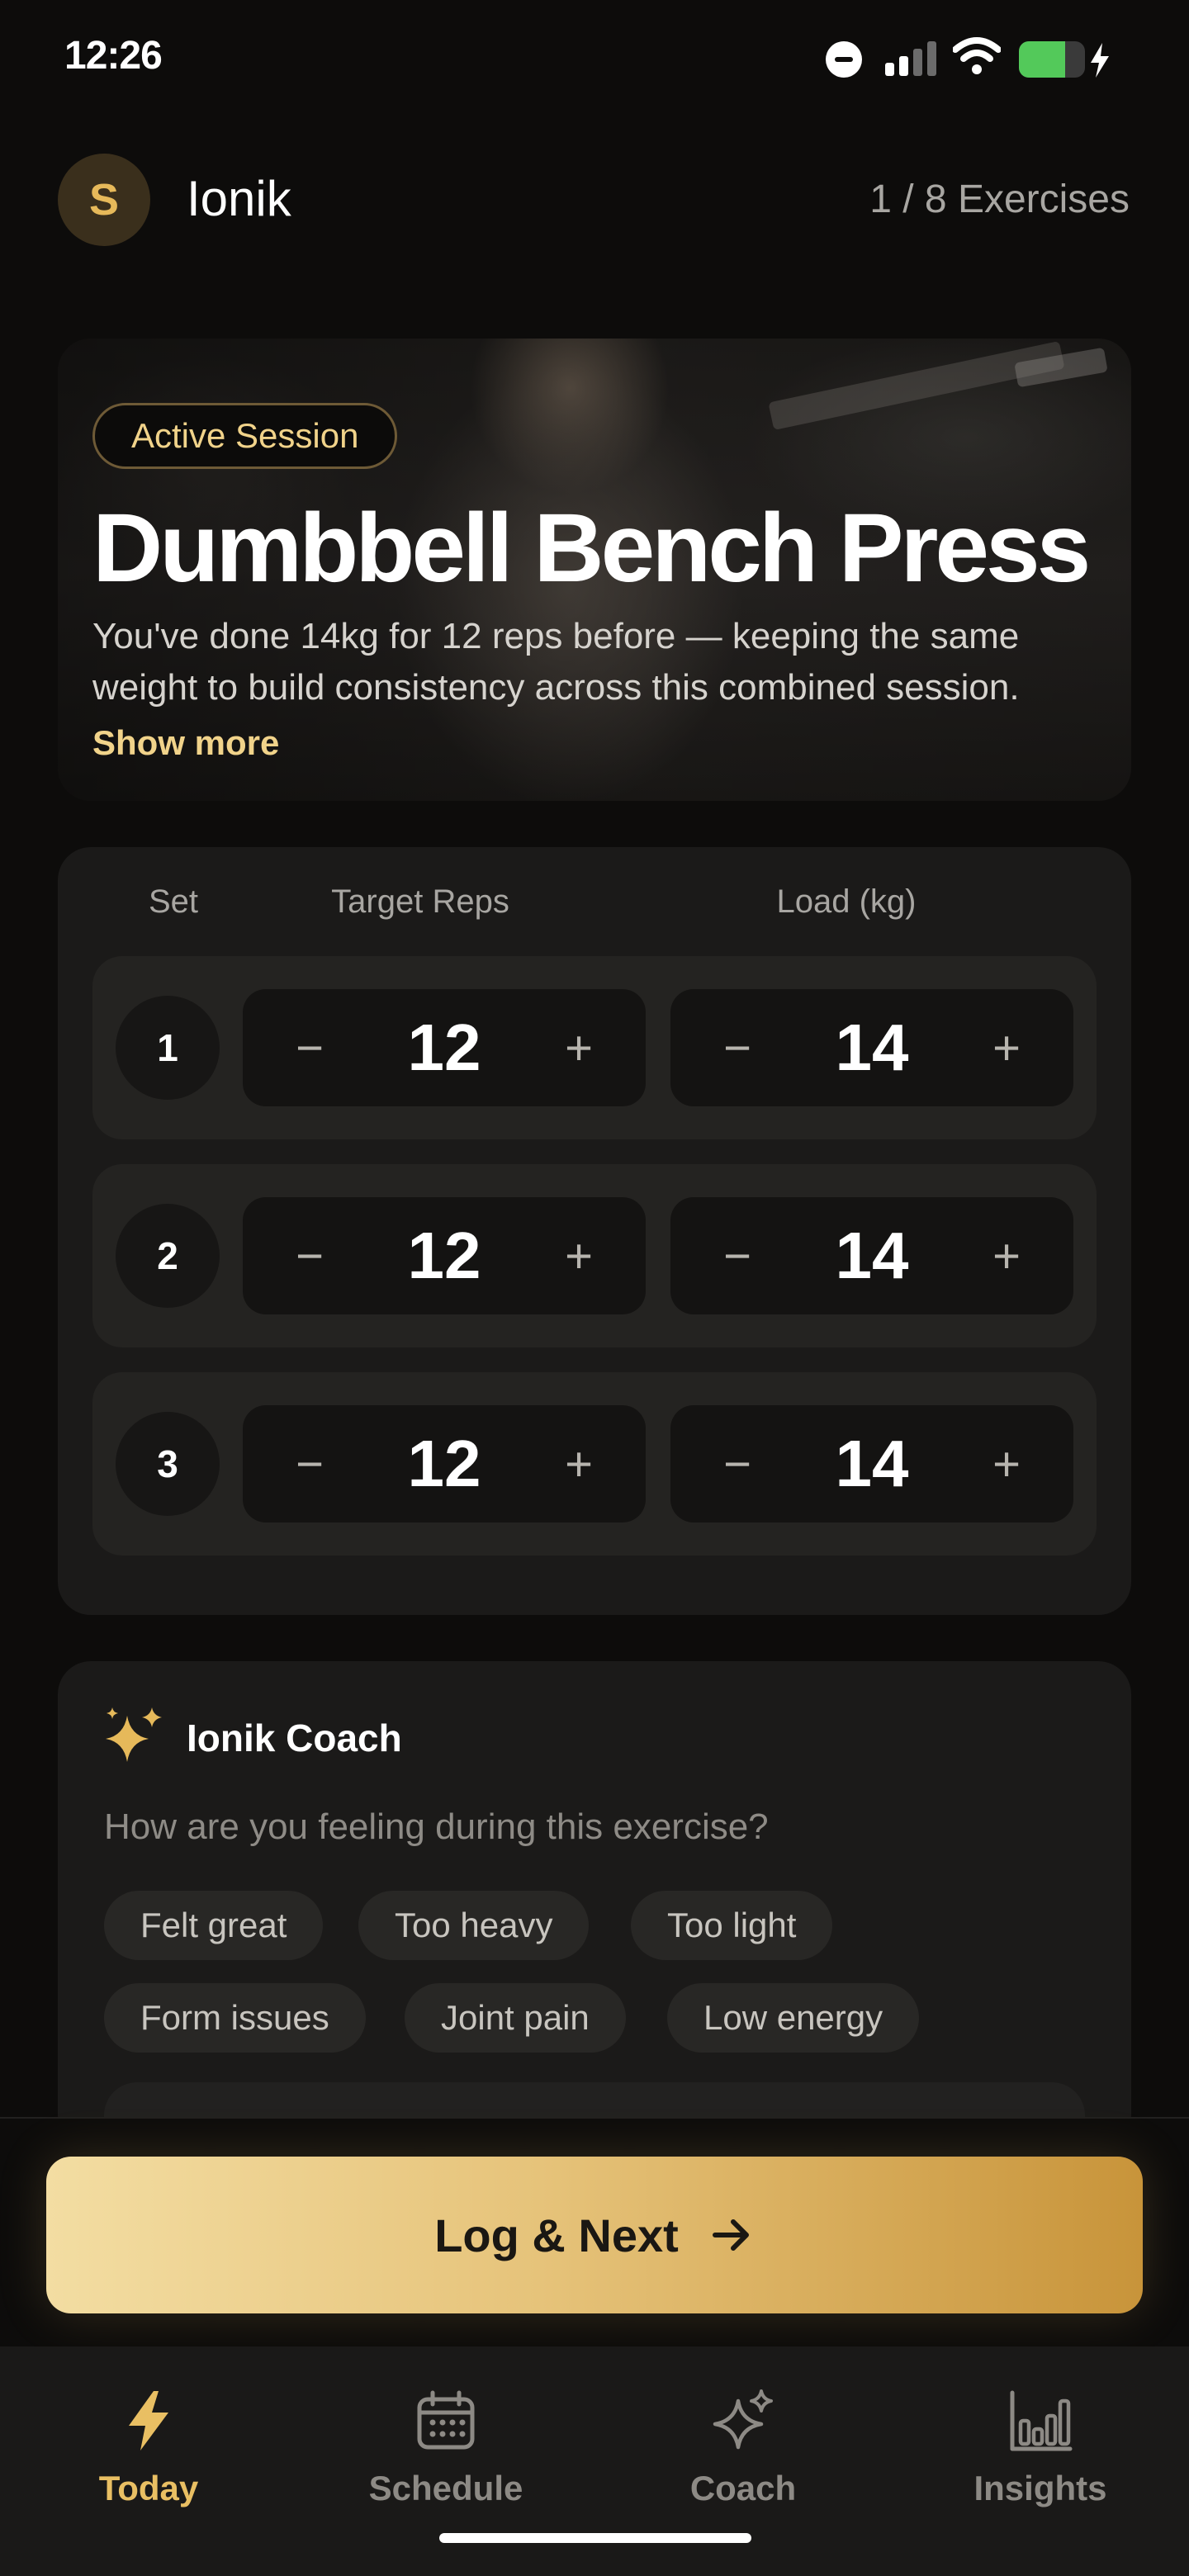 Image resolution: width=1189 pixels, height=2576 pixels. I want to click on tab-schedule: Schedule, so click(445, 2441).